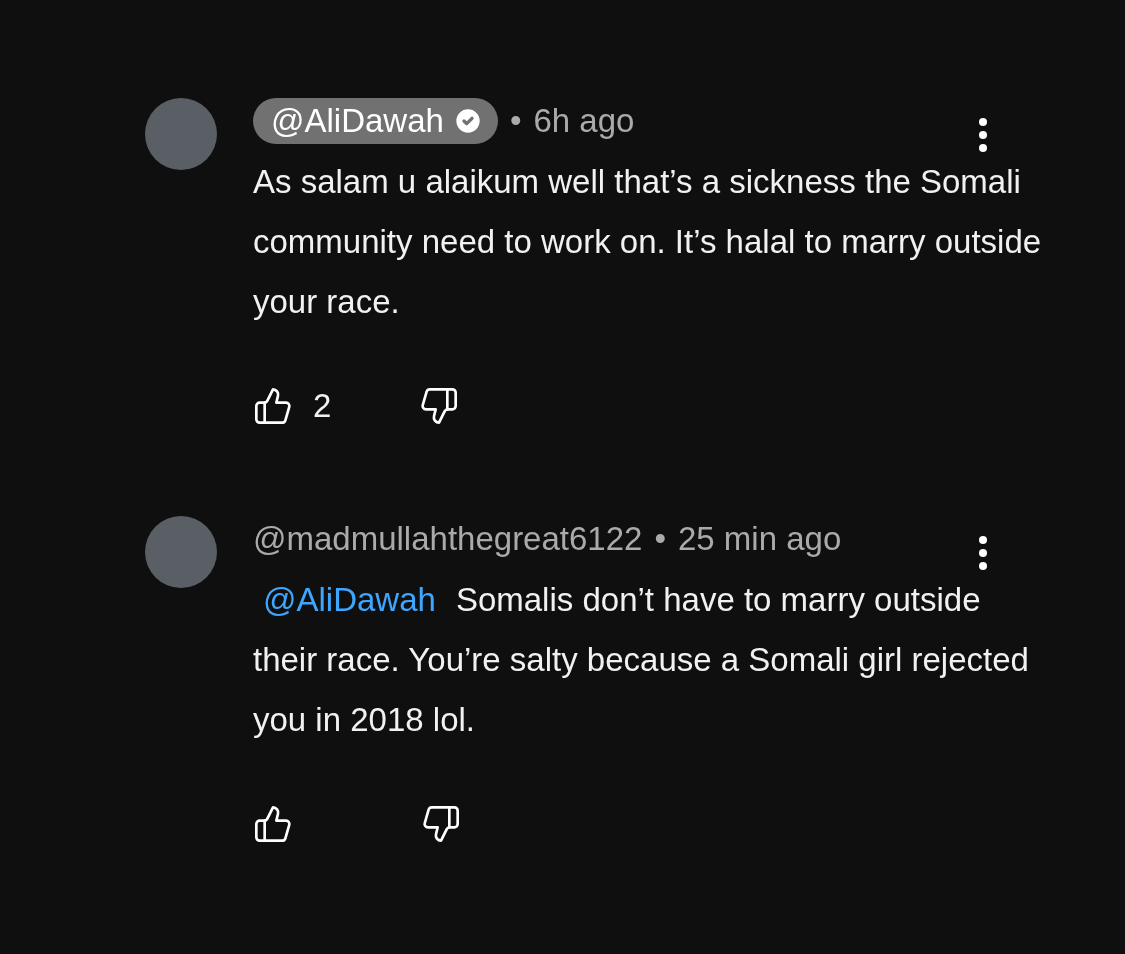 Image resolution: width=1125 pixels, height=954 pixels. What do you see at coordinates (375, 121) in the screenshot?
I see `author-name: @AliDawah` at bounding box center [375, 121].